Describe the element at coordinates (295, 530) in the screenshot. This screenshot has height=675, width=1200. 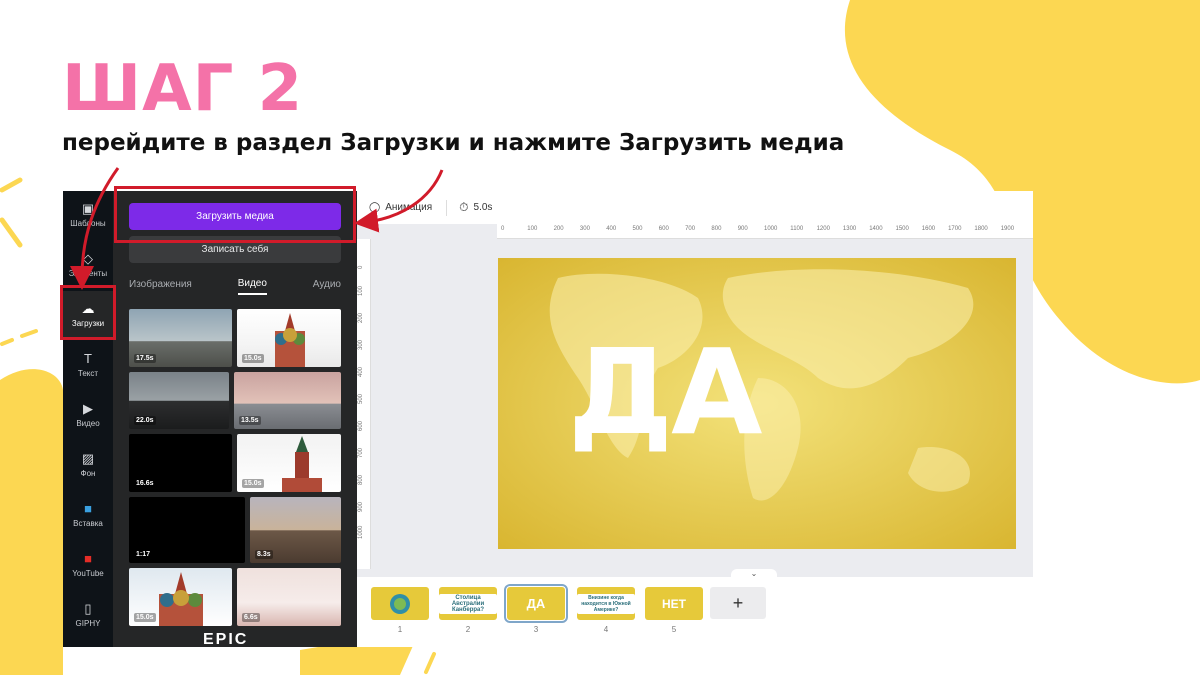
I see `video-thumbnail: 8.3s` at that location.